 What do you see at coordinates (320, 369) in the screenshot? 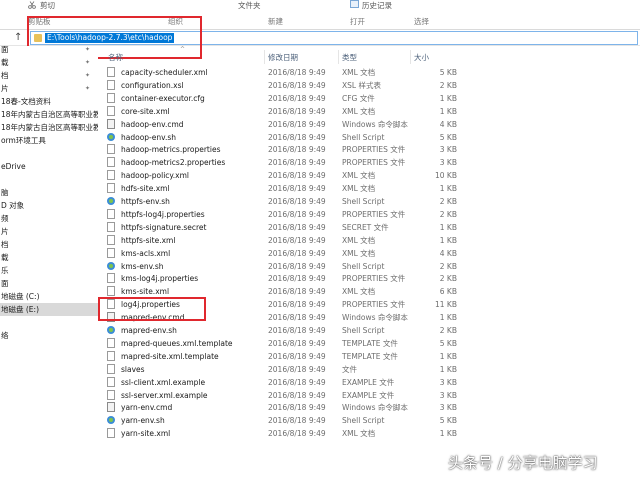
I see `file-row: slaves 2016/8/18 9:49 文件 1 KB` at bounding box center [320, 369].